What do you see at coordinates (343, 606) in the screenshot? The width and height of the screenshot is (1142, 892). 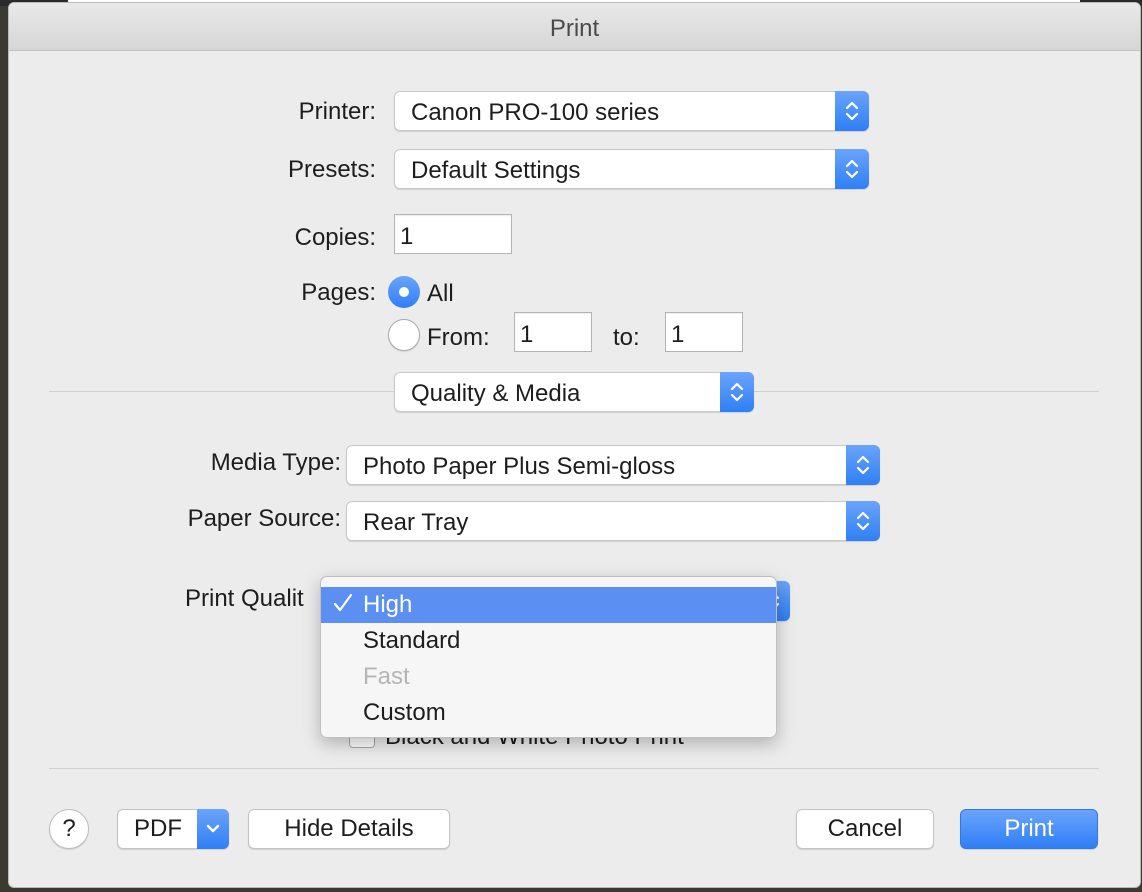 I see `checkmark-icon` at bounding box center [343, 606].